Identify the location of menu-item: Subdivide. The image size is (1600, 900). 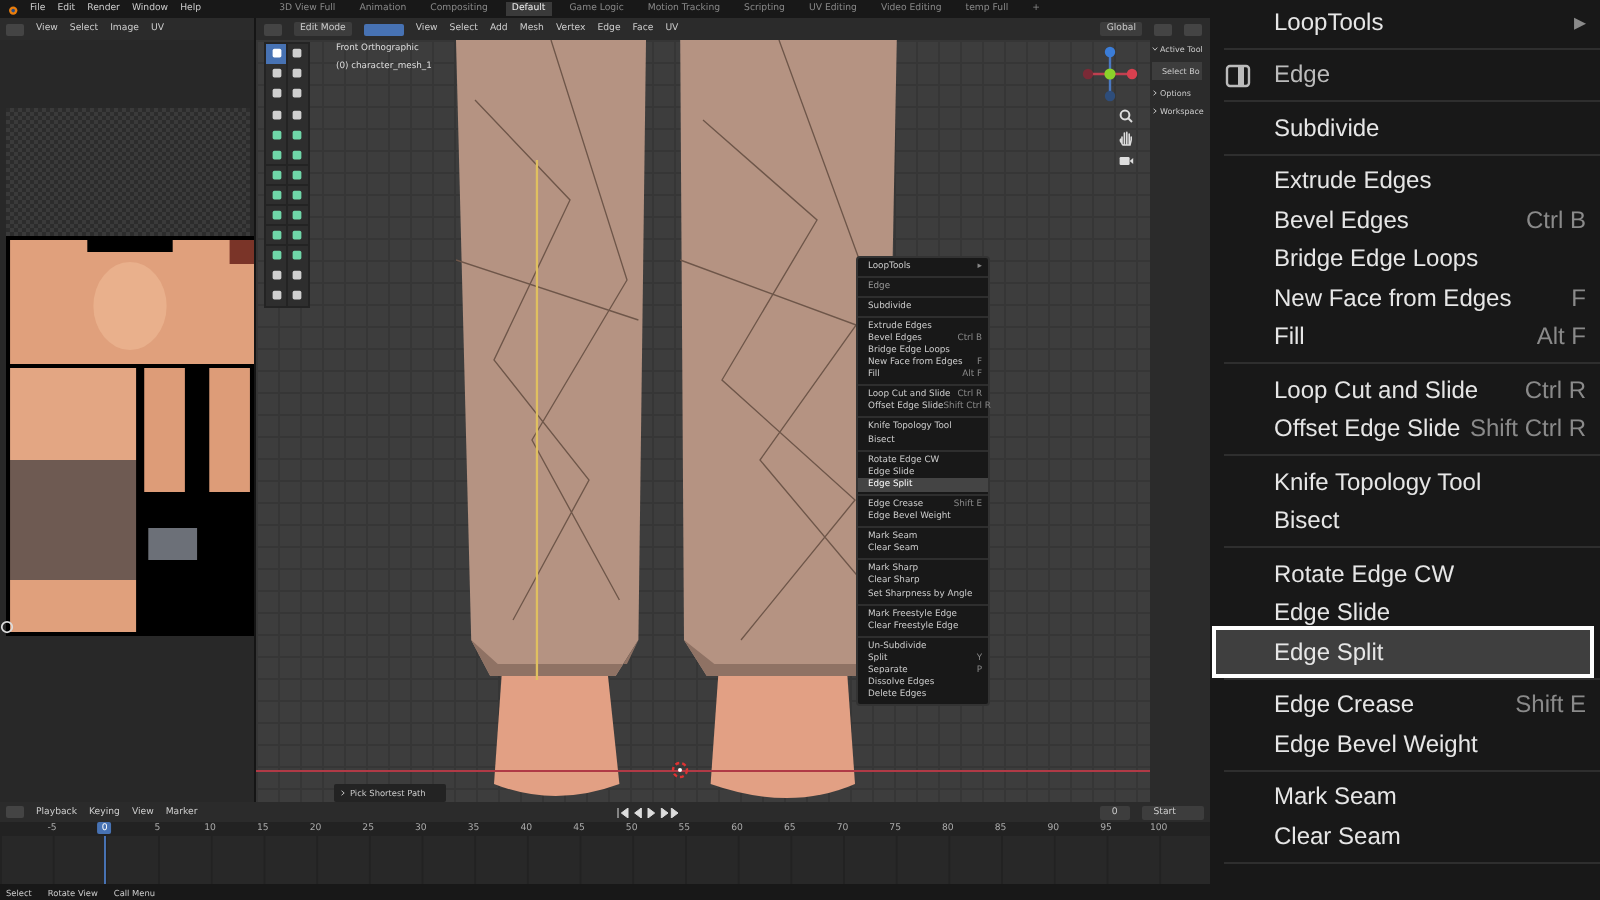
(1405, 127).